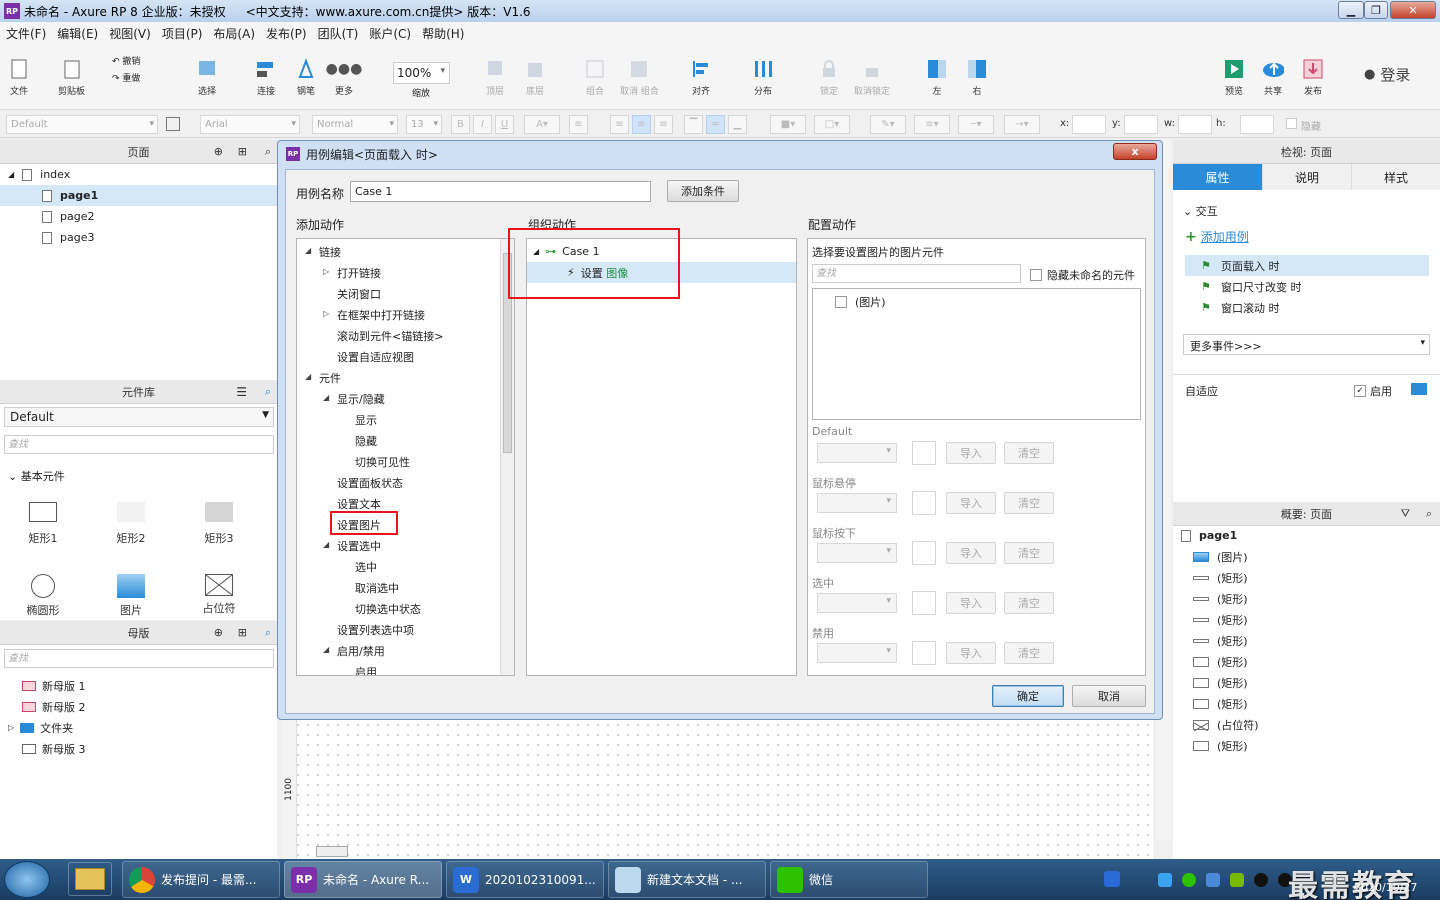  Describe the element at coordinates (54, 706) in the screenshot. I see `master-item: 新母版 2` at that location.